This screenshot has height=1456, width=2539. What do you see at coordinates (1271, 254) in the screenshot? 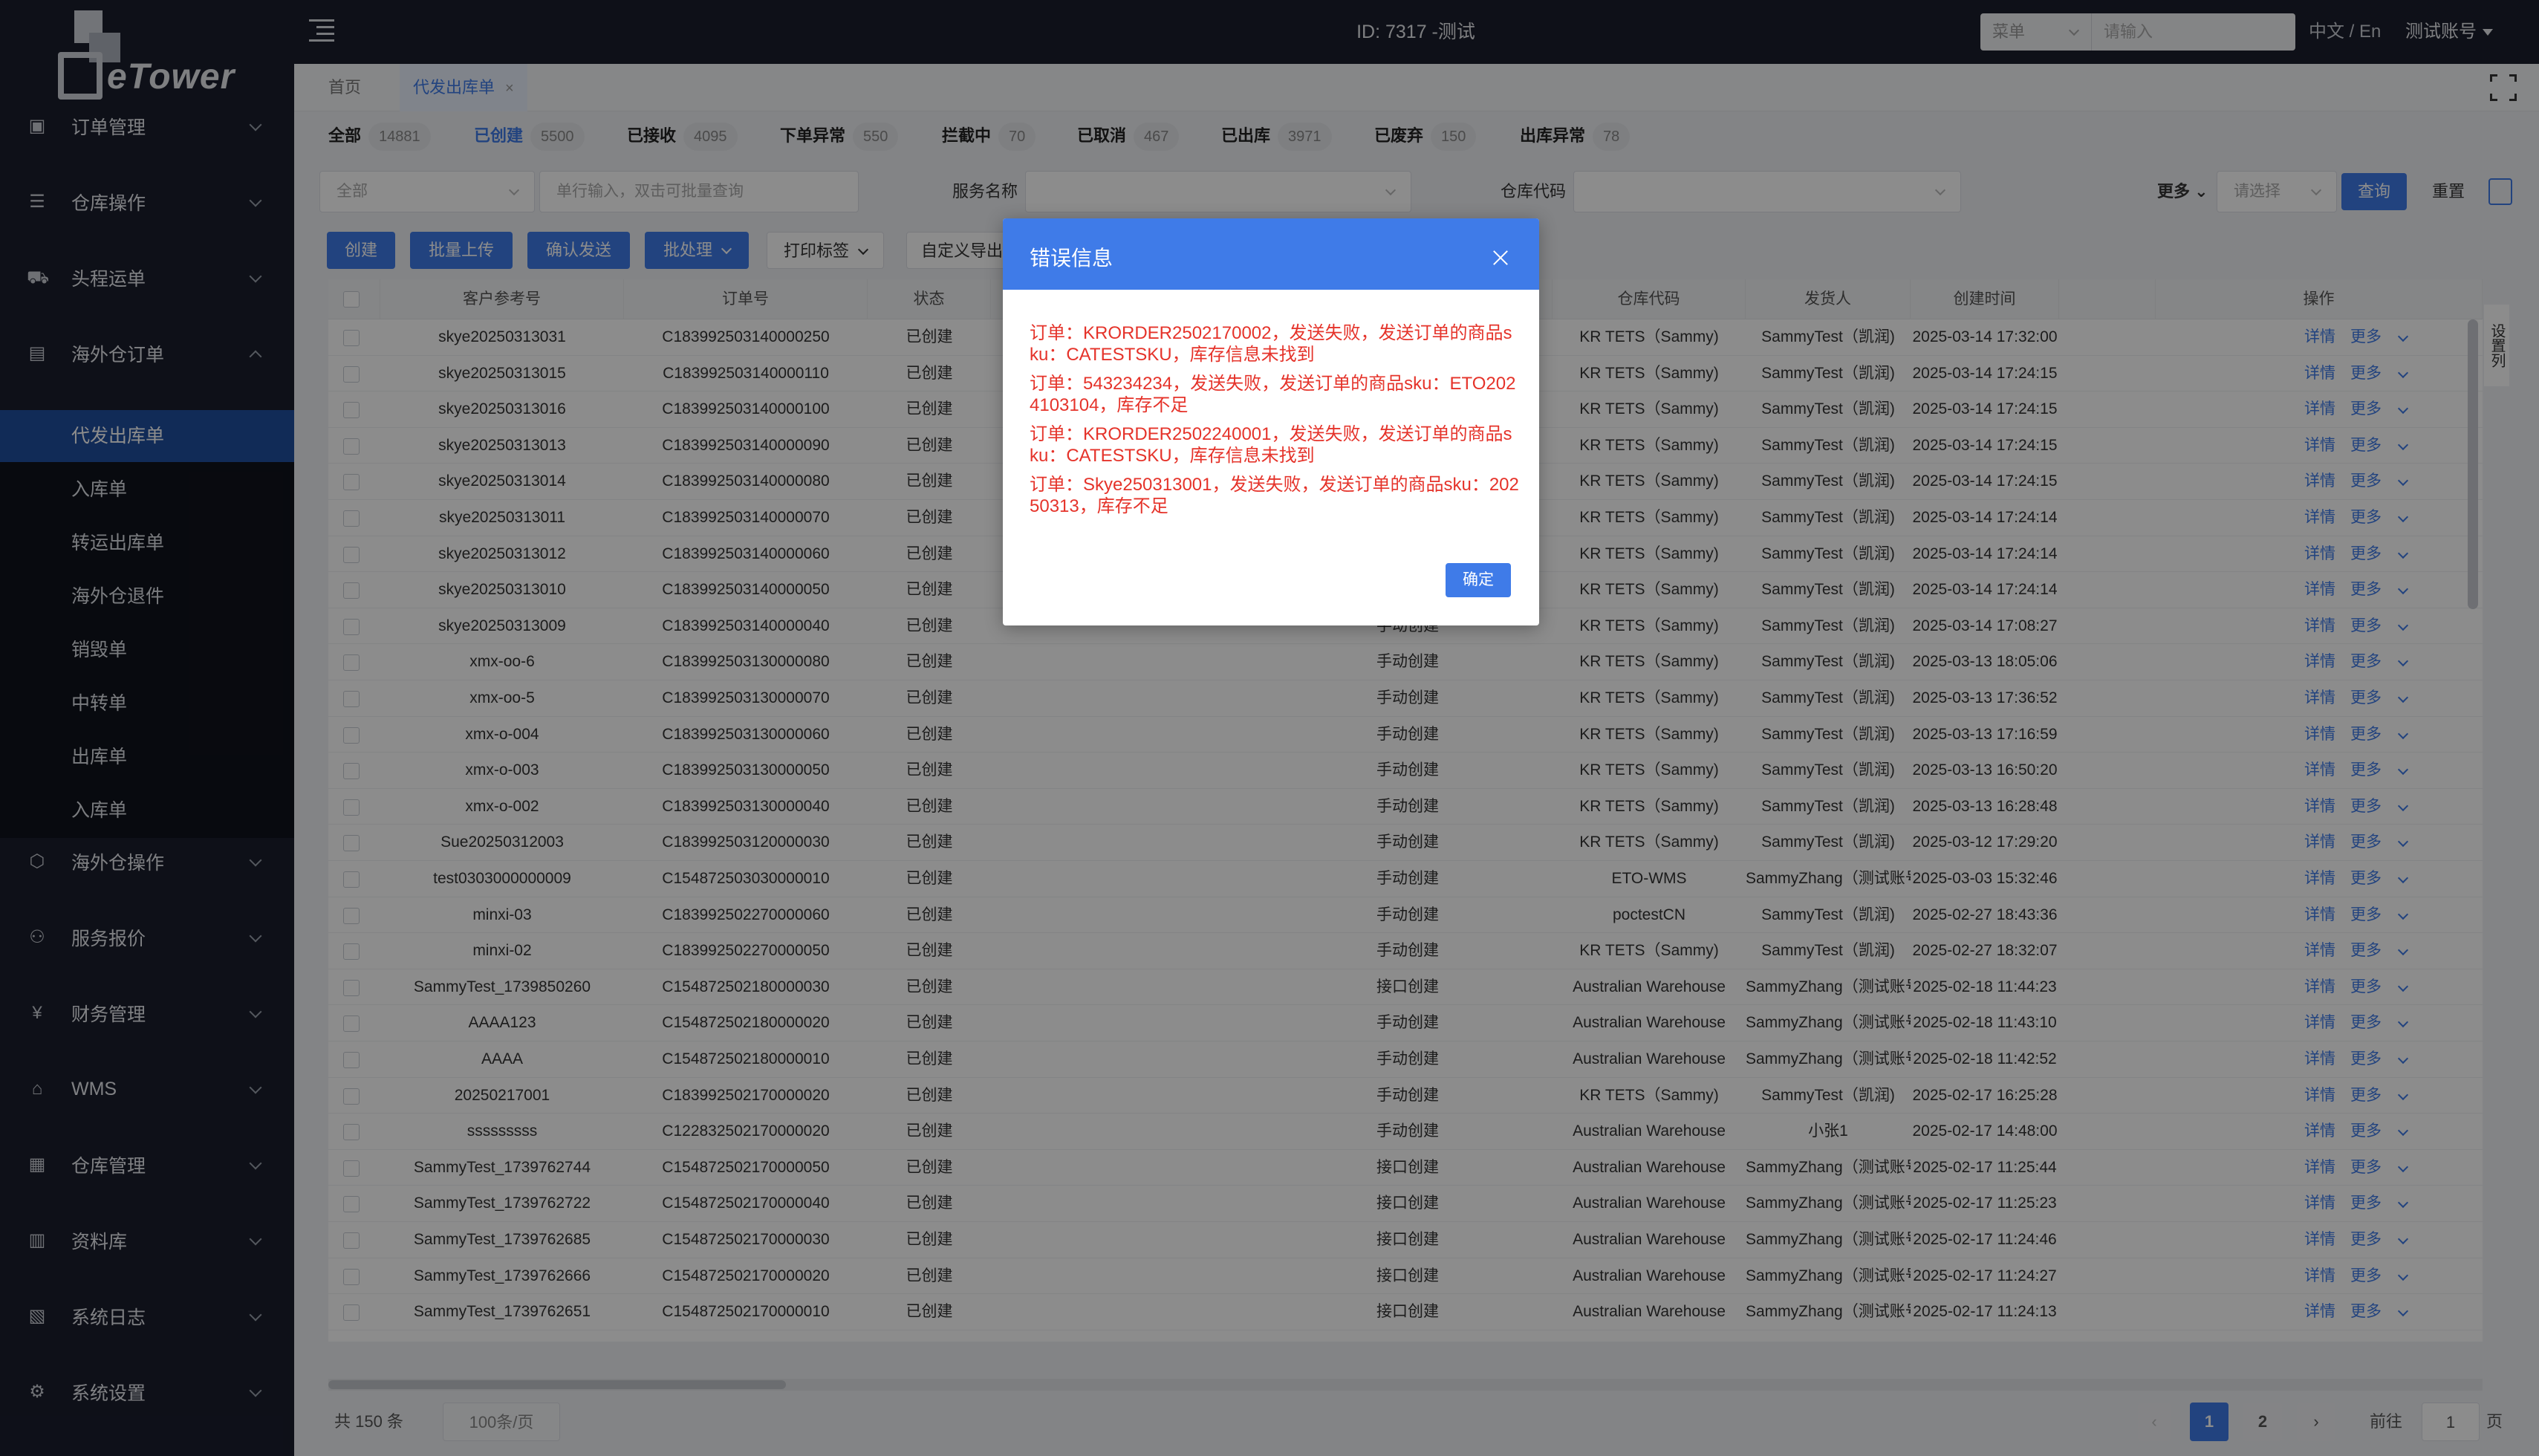
I see `dialog-header: 错误信息` at bounding box center [1271, 254].